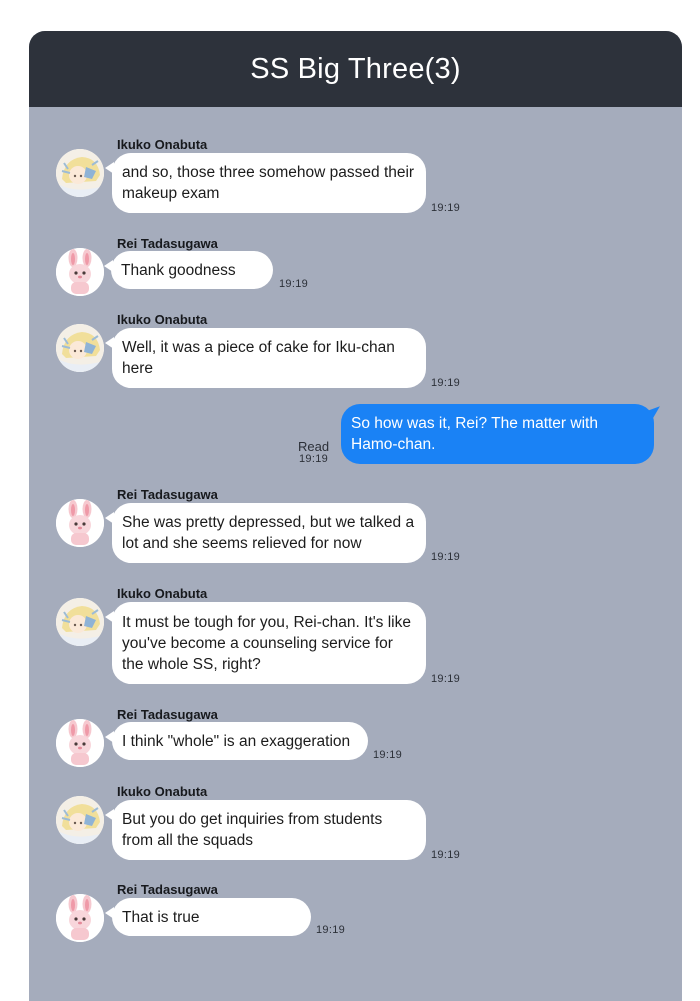 The image size is (700, 1001). I want to click on chat-header: SS Big Three(3), so click(355, 69).